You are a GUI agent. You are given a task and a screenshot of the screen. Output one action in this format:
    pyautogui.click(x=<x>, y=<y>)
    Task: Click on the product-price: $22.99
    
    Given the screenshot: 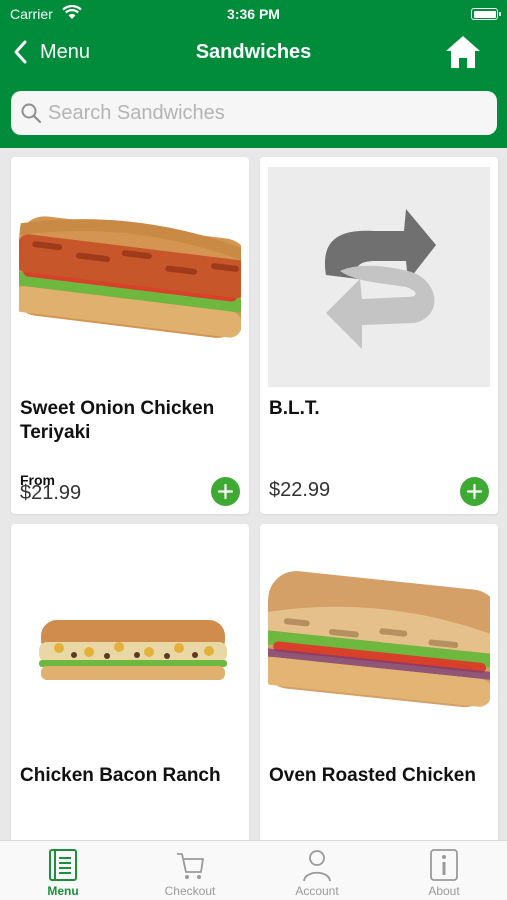 What is the action you would take?
    pyautogui.click(x=300, y=490)
    